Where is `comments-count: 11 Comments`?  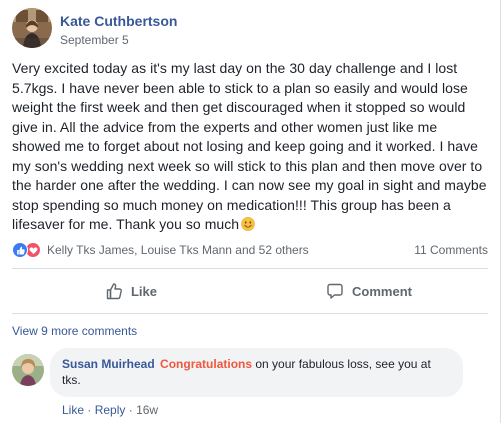 comments-count: 11 Comments is located at coordinates (451, 250).